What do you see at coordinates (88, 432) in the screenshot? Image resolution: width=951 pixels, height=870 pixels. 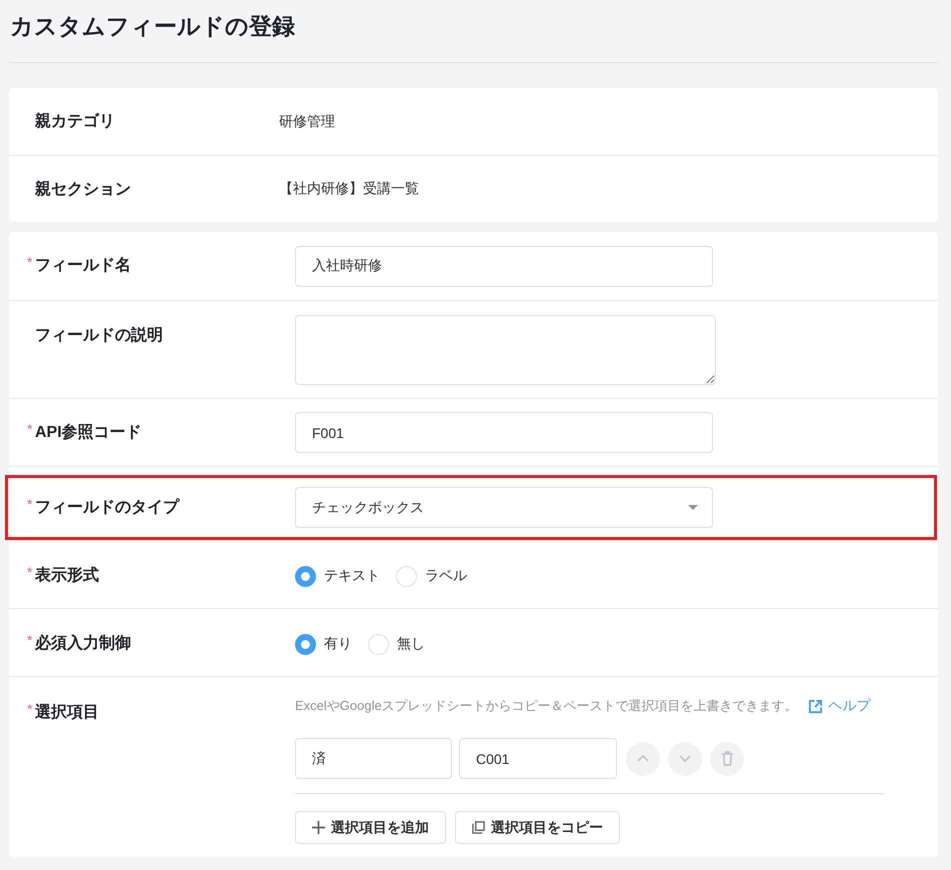 I see `field-label: API参照コード` at bounding box center [88, 432].